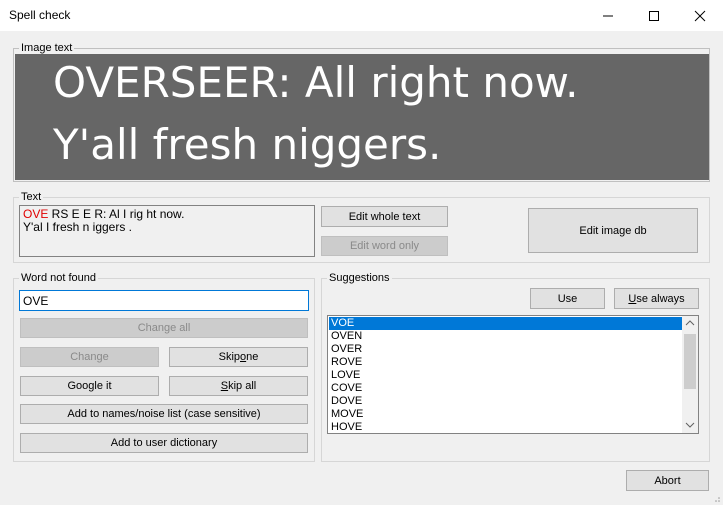  Describe the element at coordinates (164, 300) in the screenshot. I see `word-input: OVE` at that location.